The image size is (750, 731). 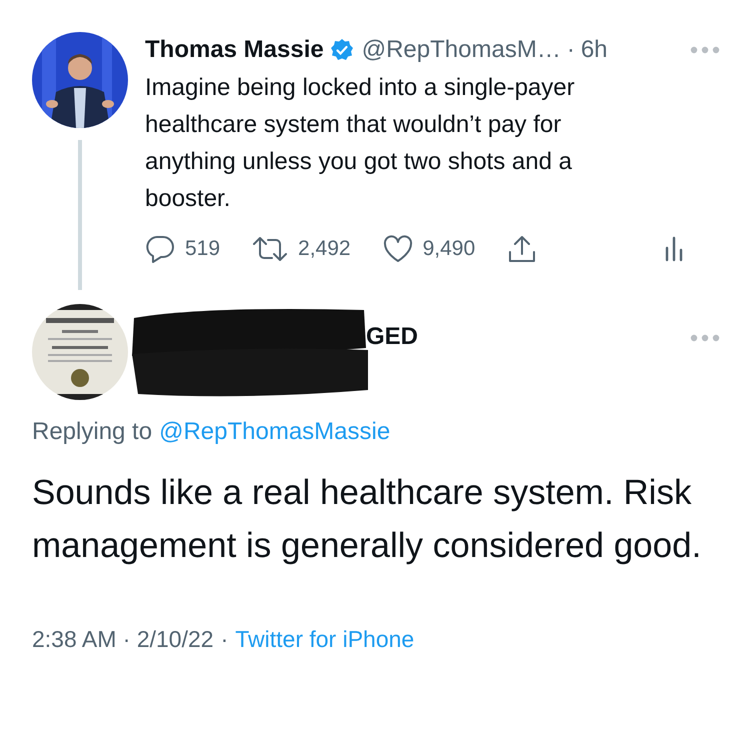 What do you see at coordinates (674, 249) in the screenshot?
I see `analytics-icon` at bounding box center [674, 249].